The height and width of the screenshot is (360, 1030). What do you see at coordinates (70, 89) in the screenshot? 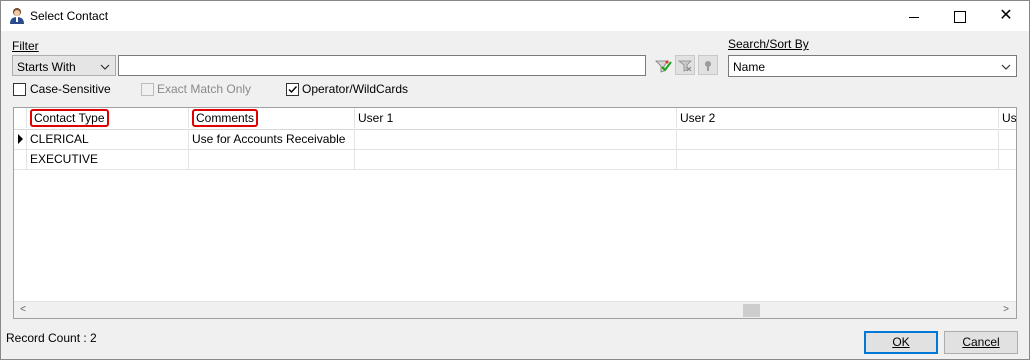
I see `case-sensitive-label: Case-Sensitive` at bounding box center [70, 89].